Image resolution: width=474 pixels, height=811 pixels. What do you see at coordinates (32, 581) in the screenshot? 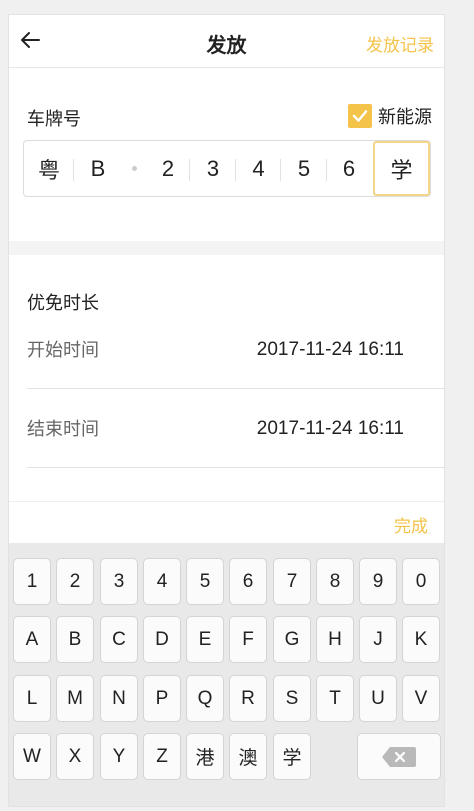
I see `key-1: 1` at bounding box center [32, 581].